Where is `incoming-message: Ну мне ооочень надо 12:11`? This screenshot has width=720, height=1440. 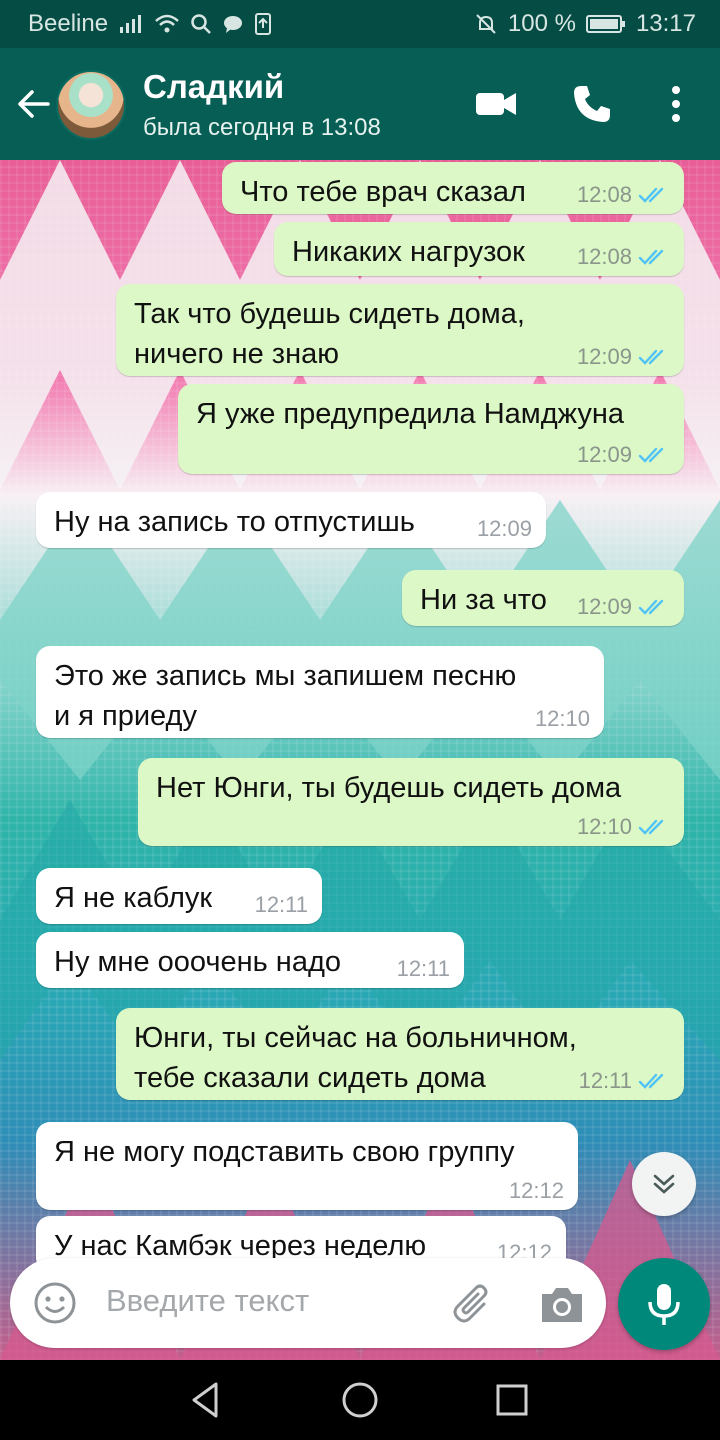 incoming-message: Ну мне ооочень надо 12:11 is located at coordinates (250, 960).